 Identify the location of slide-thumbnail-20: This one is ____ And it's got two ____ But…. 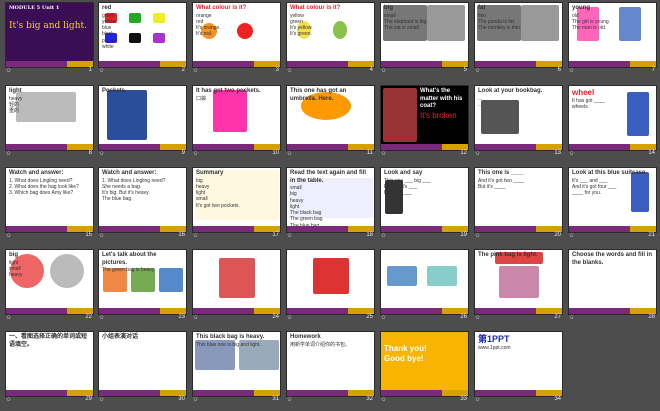
(519, 203).